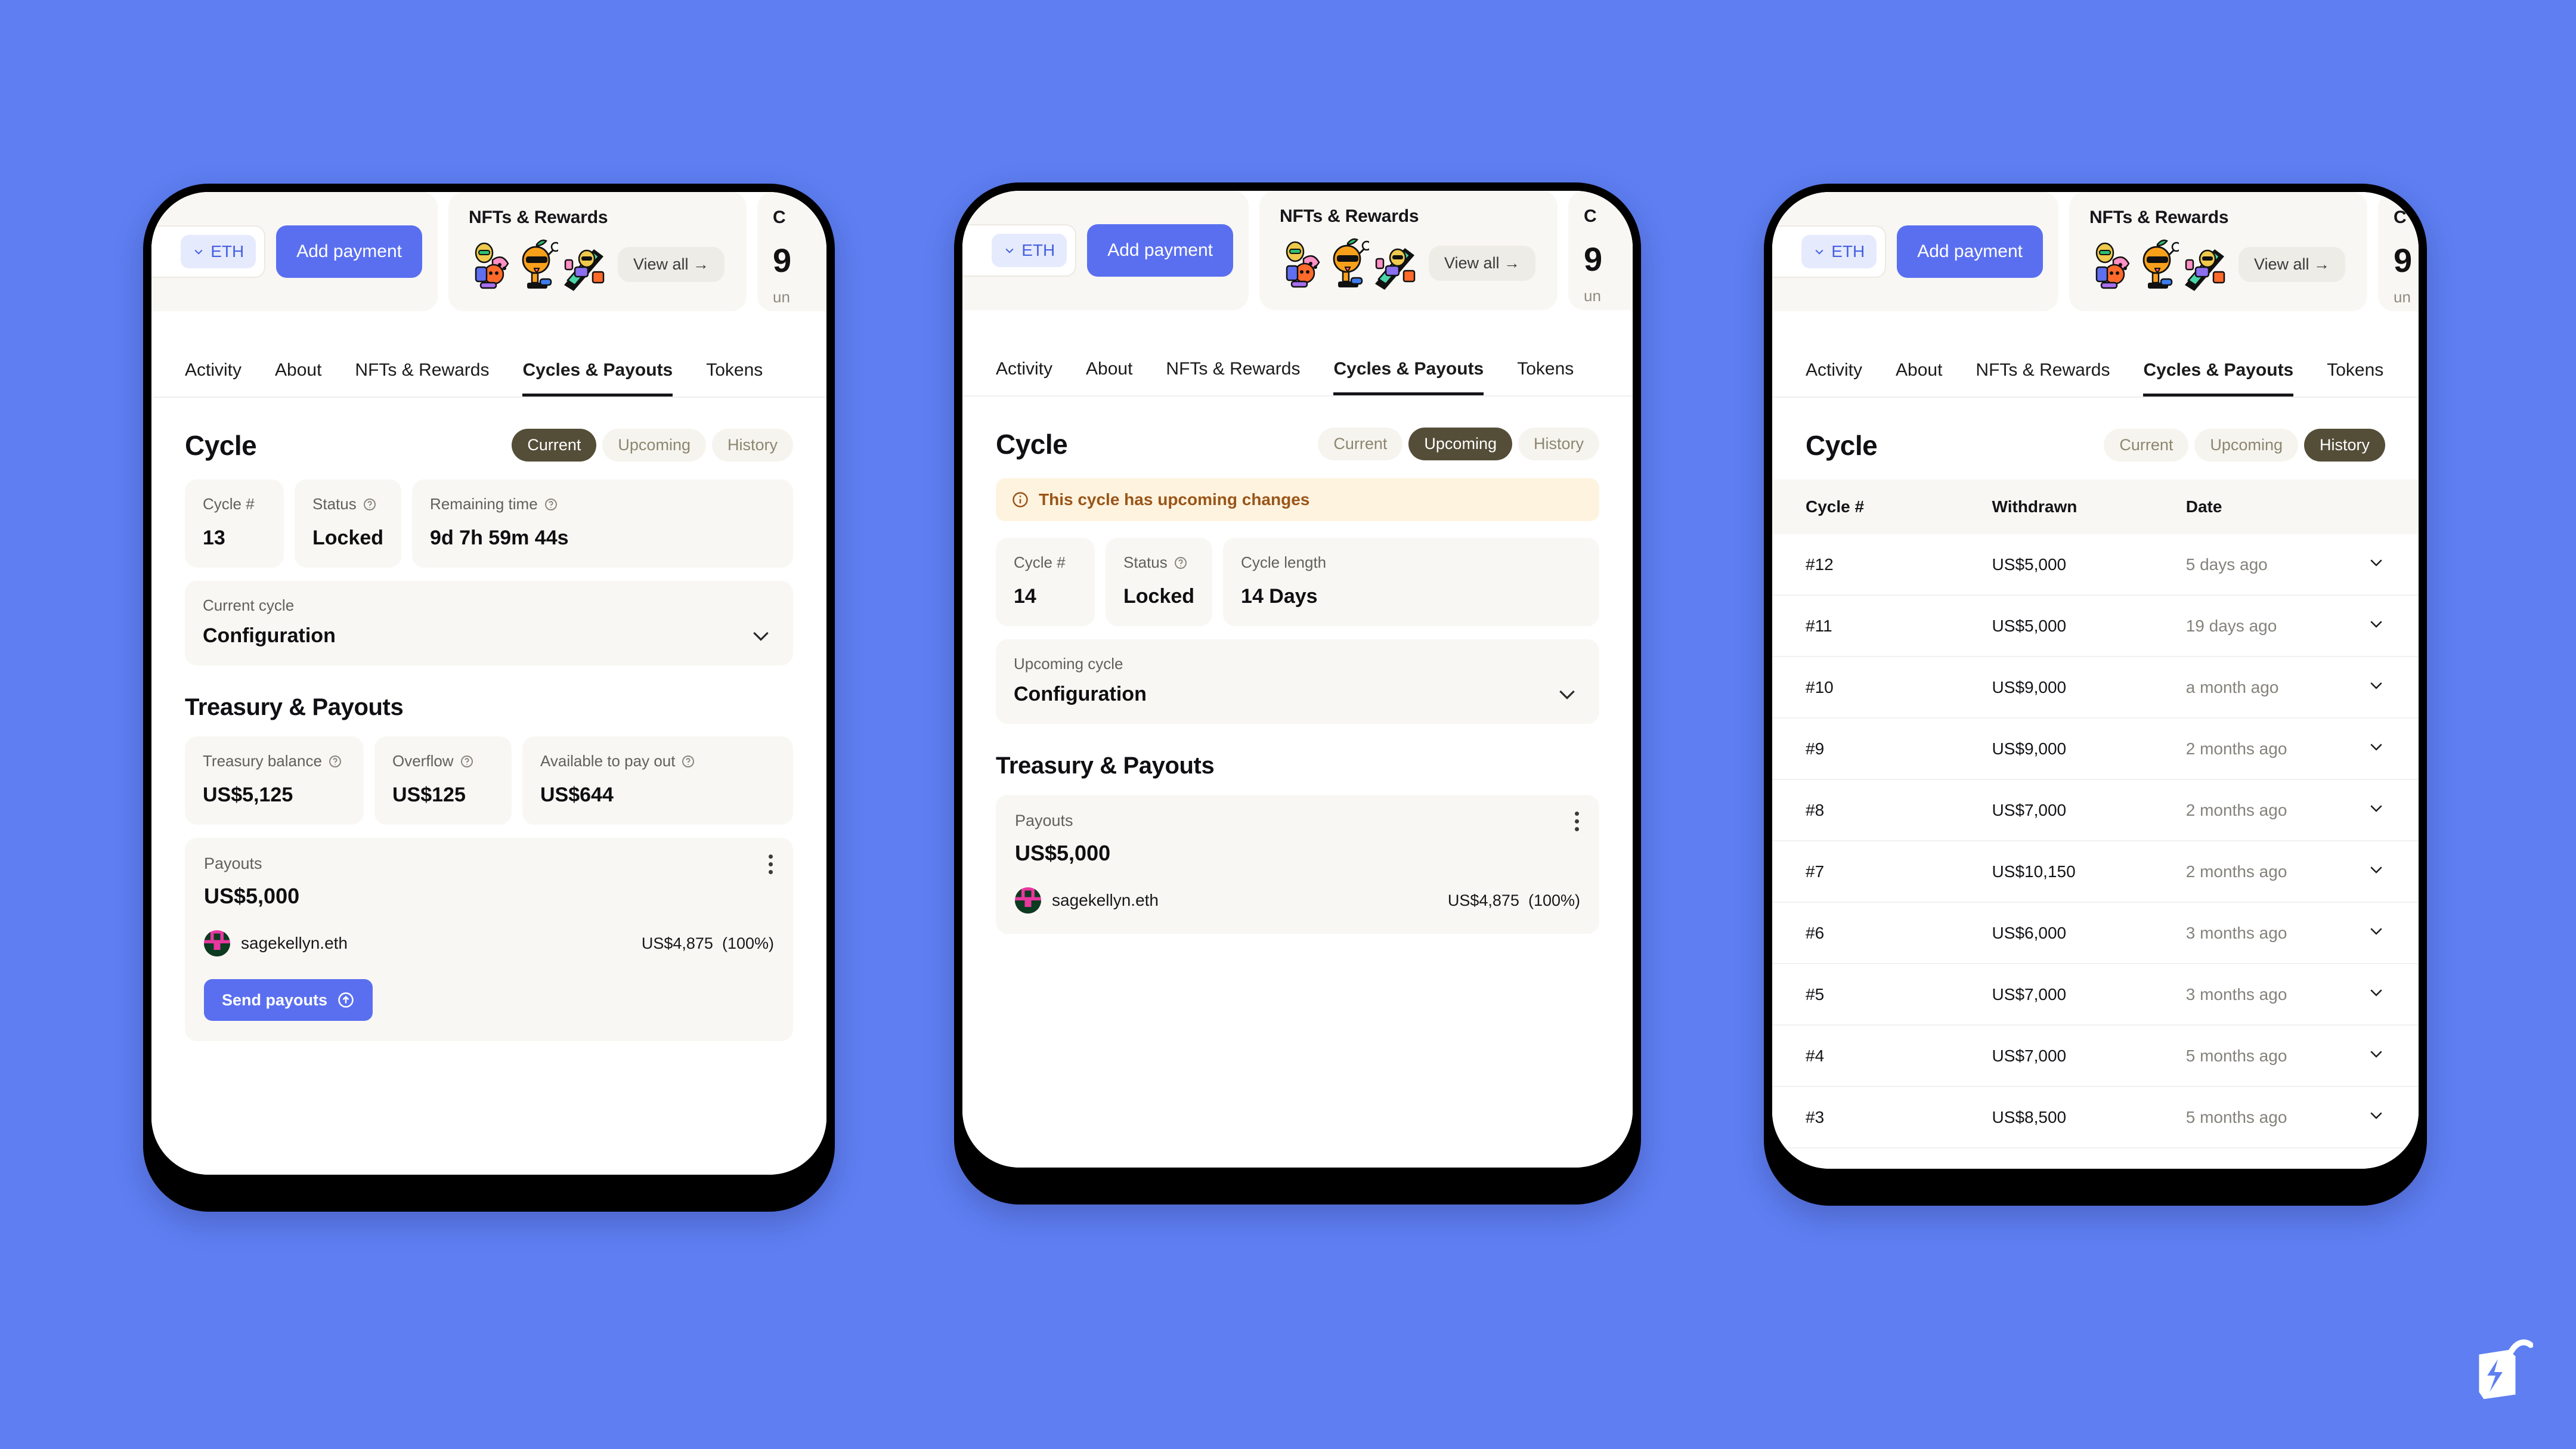  What do you see at coordinates (2276, 565) in the screenshot?
I see `cell-date: 5 days ago` at bounding box center [2276, 565].